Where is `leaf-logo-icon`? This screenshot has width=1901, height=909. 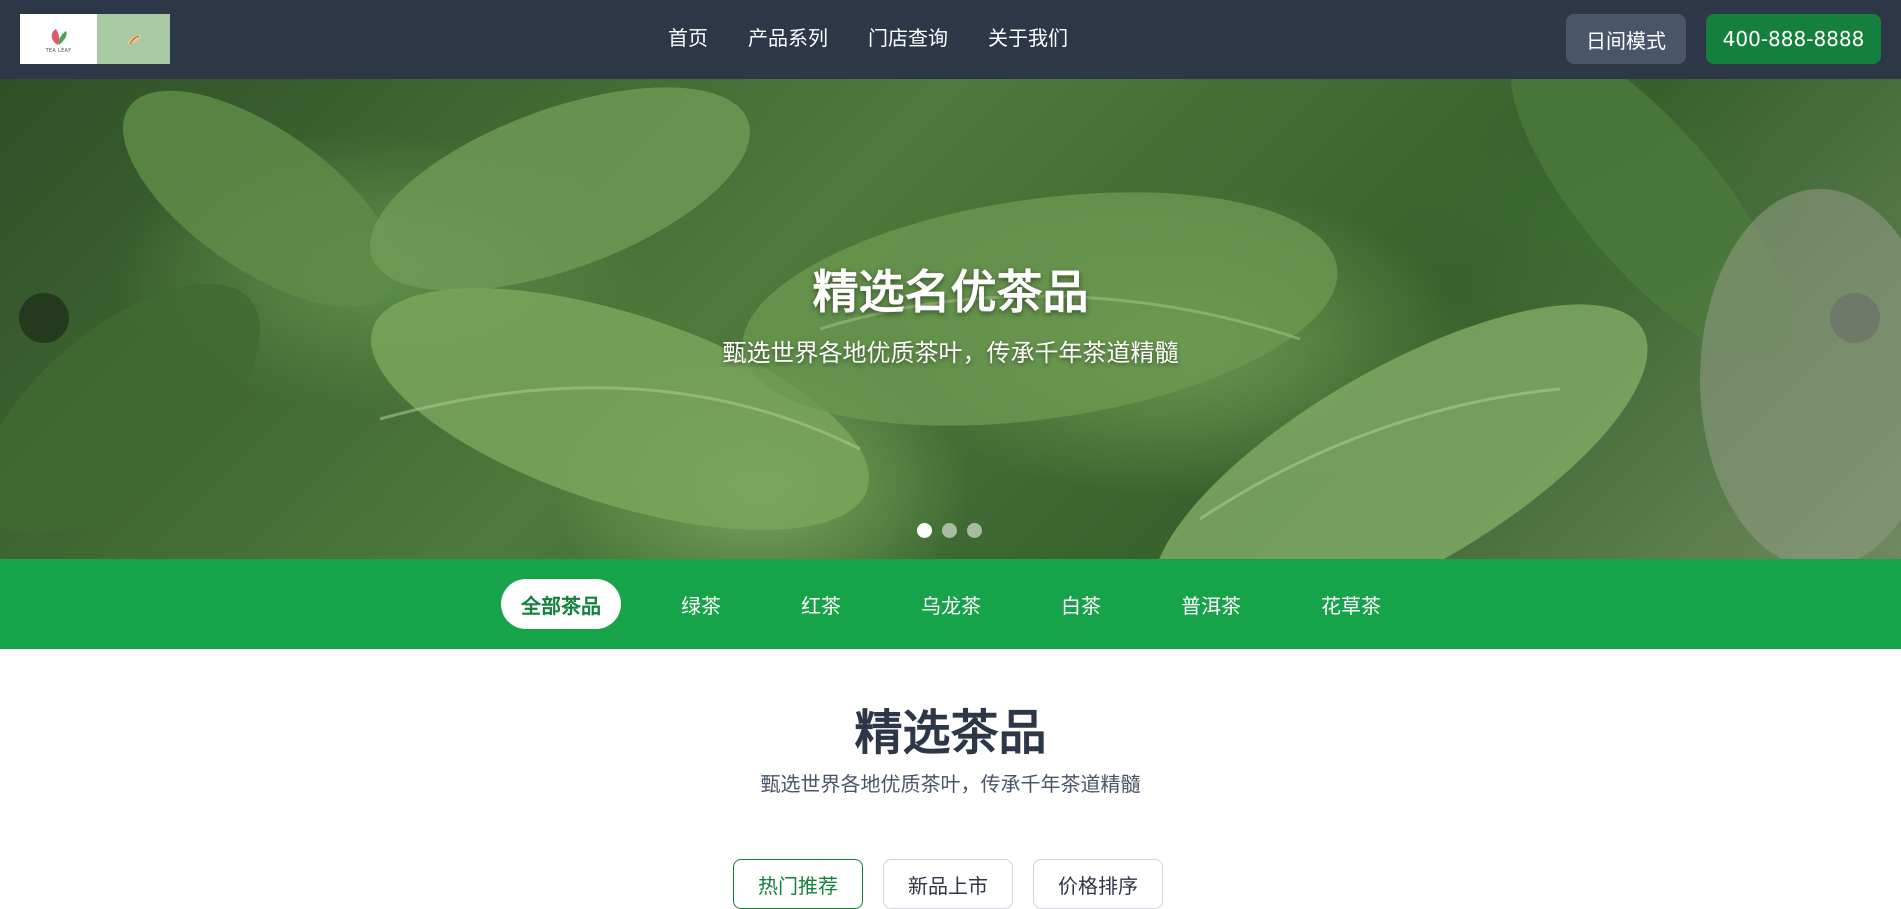 leaf-logo-icon is located at coordinates (59, 37).